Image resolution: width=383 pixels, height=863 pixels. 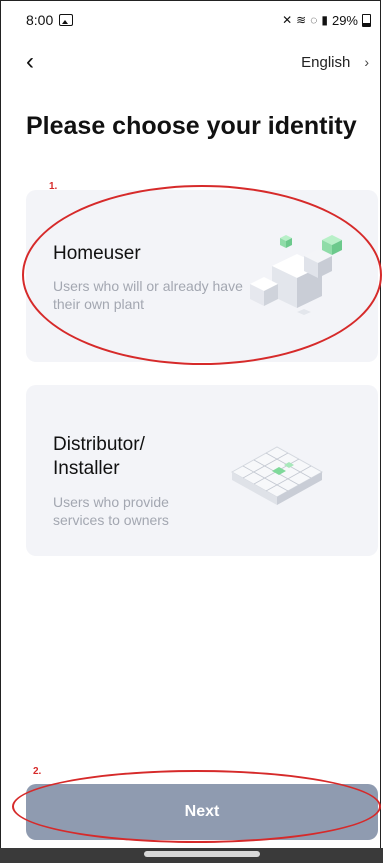 I want to click on homeuser-title: Homeuser, so click(x=97, y=253).